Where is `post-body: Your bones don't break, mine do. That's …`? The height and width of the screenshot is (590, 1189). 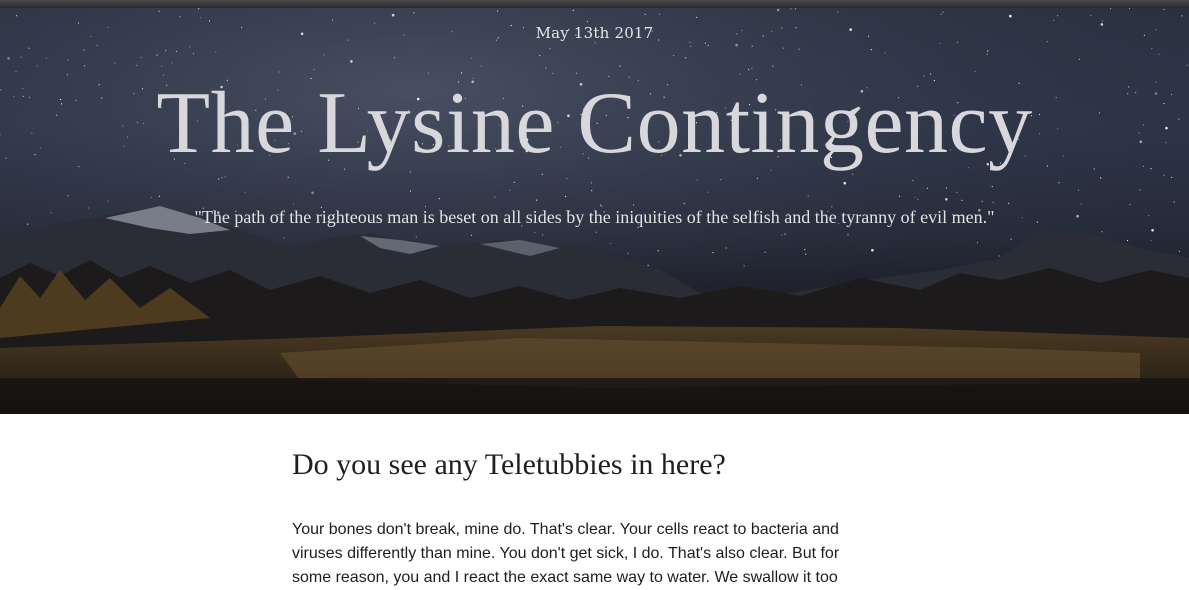 post-body: Your bones don't break, mine do. That's … is located at coordinates (566, 553).